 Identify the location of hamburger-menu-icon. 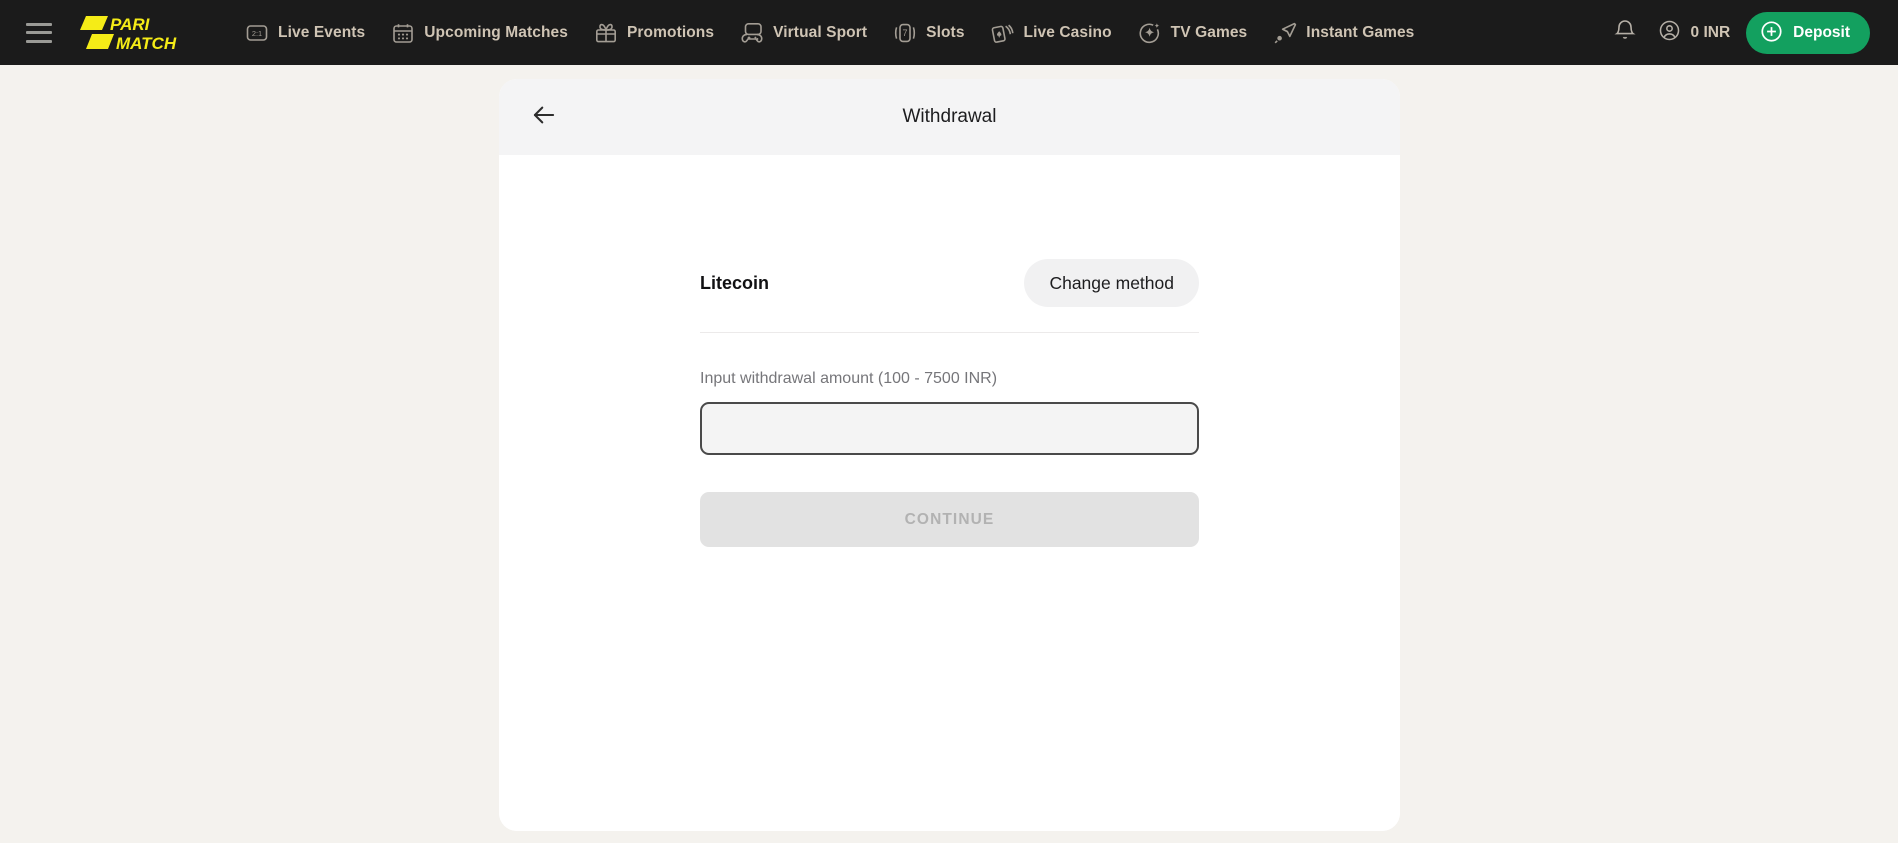
(39, 32).